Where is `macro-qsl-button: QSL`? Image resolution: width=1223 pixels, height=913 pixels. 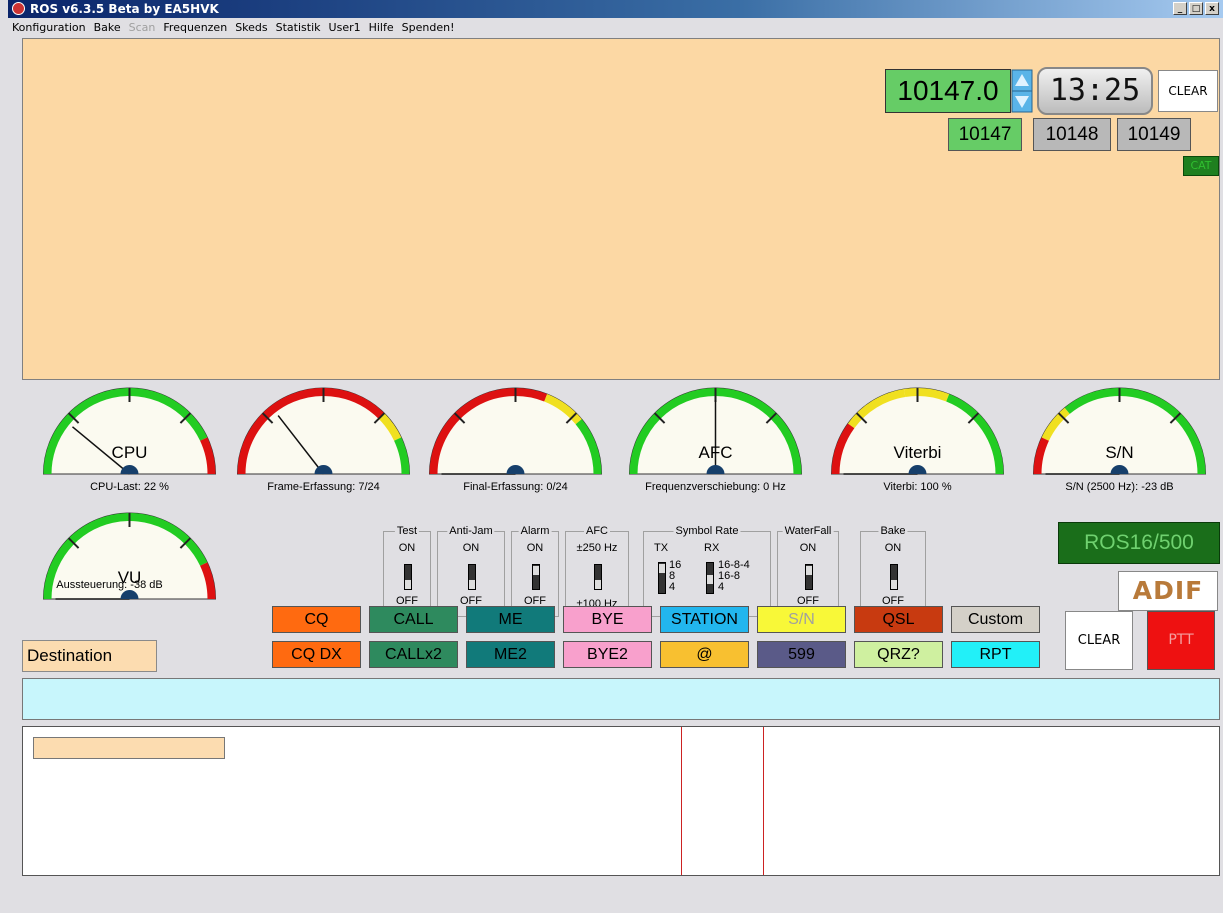
macro-qsl-button: QSL is located at coordinates (898, 619).